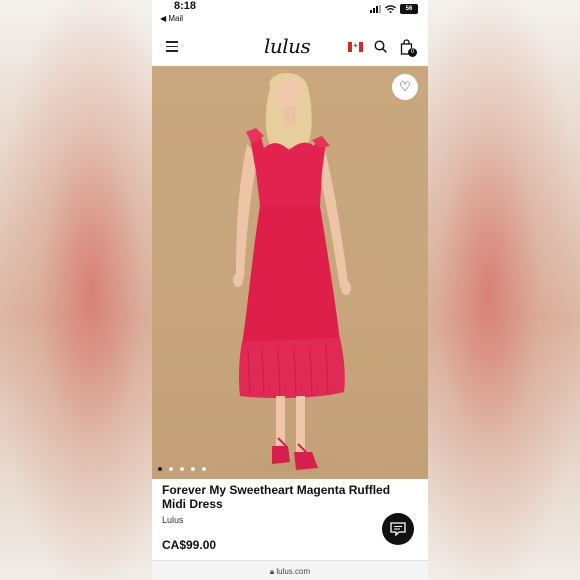 The width and height of the screenshot is (580, 580). I want to click on battery-icon: 56, so click(409, 9).